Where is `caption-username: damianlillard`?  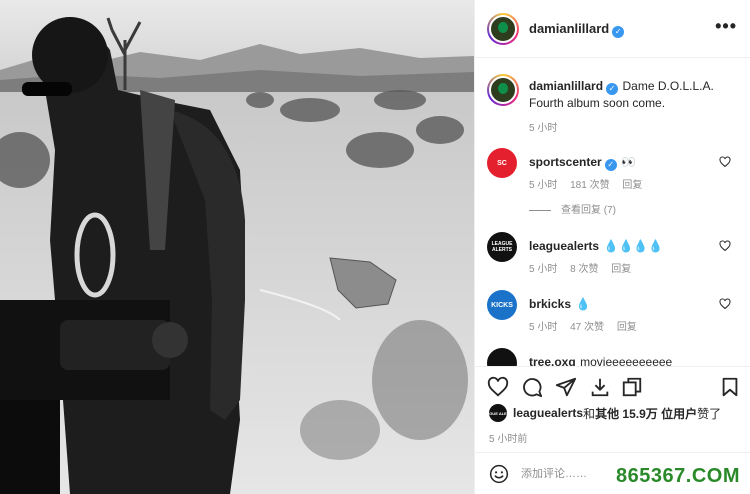 caption-username: damianlillard is located at coordinates (566, 86).